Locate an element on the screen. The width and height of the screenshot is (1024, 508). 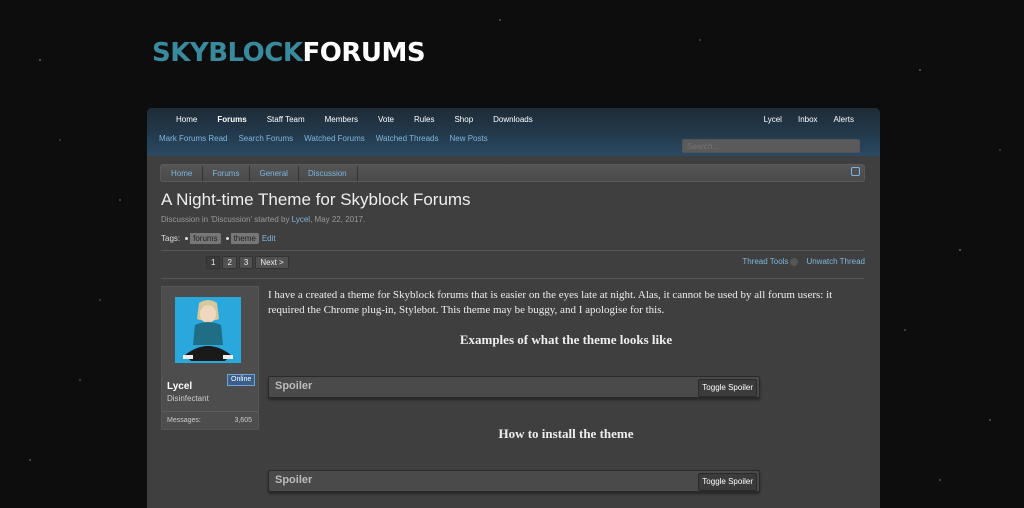
new-posts-link: New Posts is located at coordinates (468, 138).